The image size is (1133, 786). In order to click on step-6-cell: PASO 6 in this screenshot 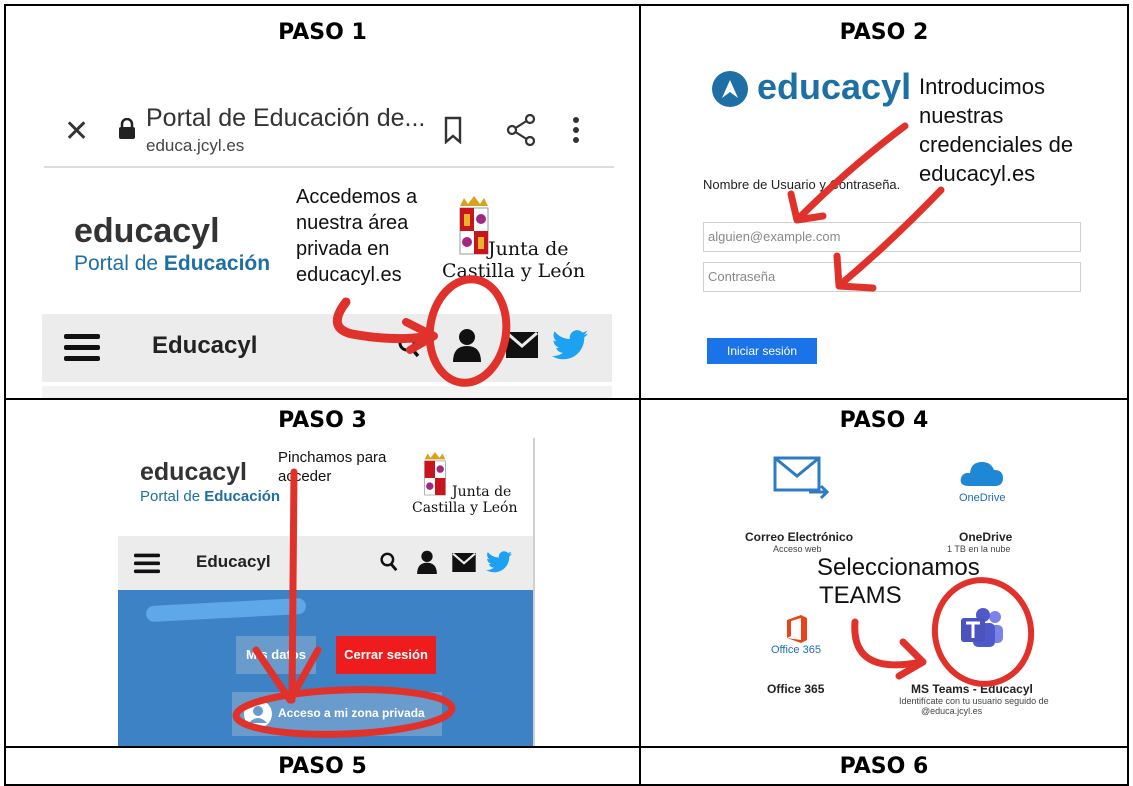, I will do `click(884, 766)`.